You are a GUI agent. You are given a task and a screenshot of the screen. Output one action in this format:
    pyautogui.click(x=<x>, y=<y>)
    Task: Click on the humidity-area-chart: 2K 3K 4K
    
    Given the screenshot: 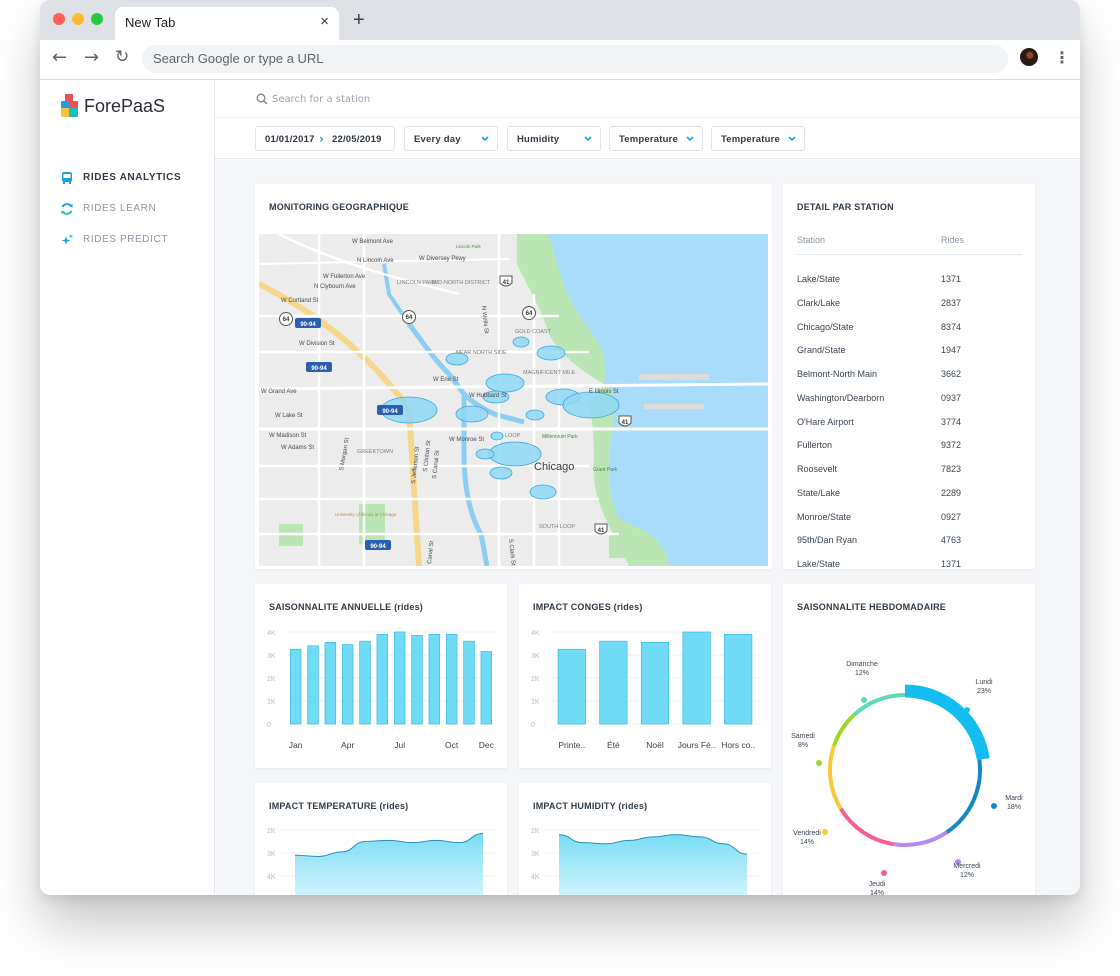 What is the action you would take?
    pyautogui.click(x=645, y=857)
    